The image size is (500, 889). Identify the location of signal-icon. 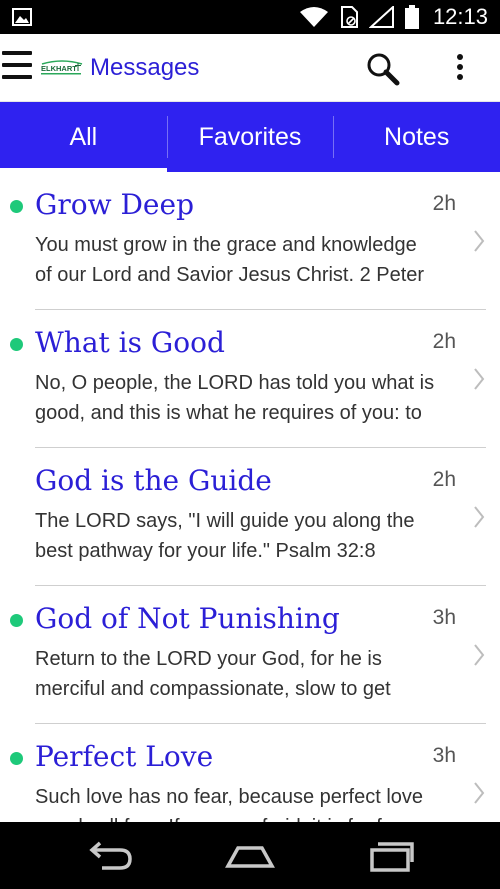
(381, 17).